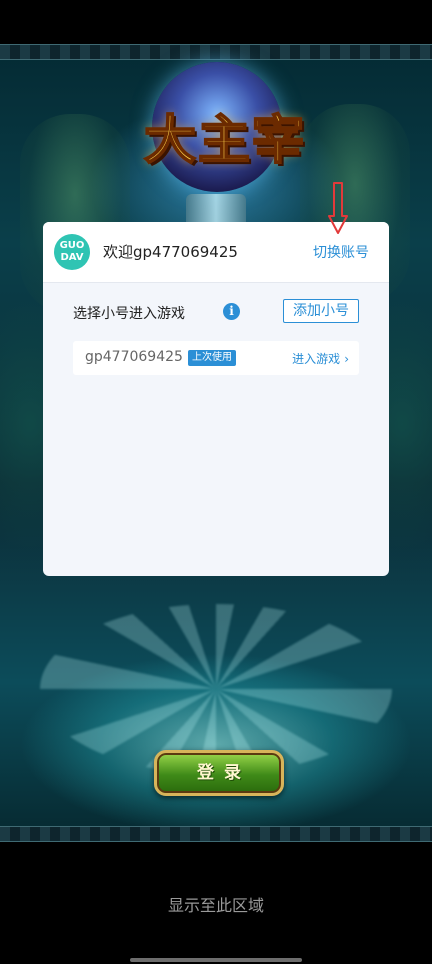  What do you see at coordinates (338, 208) in the screenshot?
I see `annotation-down-arrow-icon` at bounding box center [338, 208].